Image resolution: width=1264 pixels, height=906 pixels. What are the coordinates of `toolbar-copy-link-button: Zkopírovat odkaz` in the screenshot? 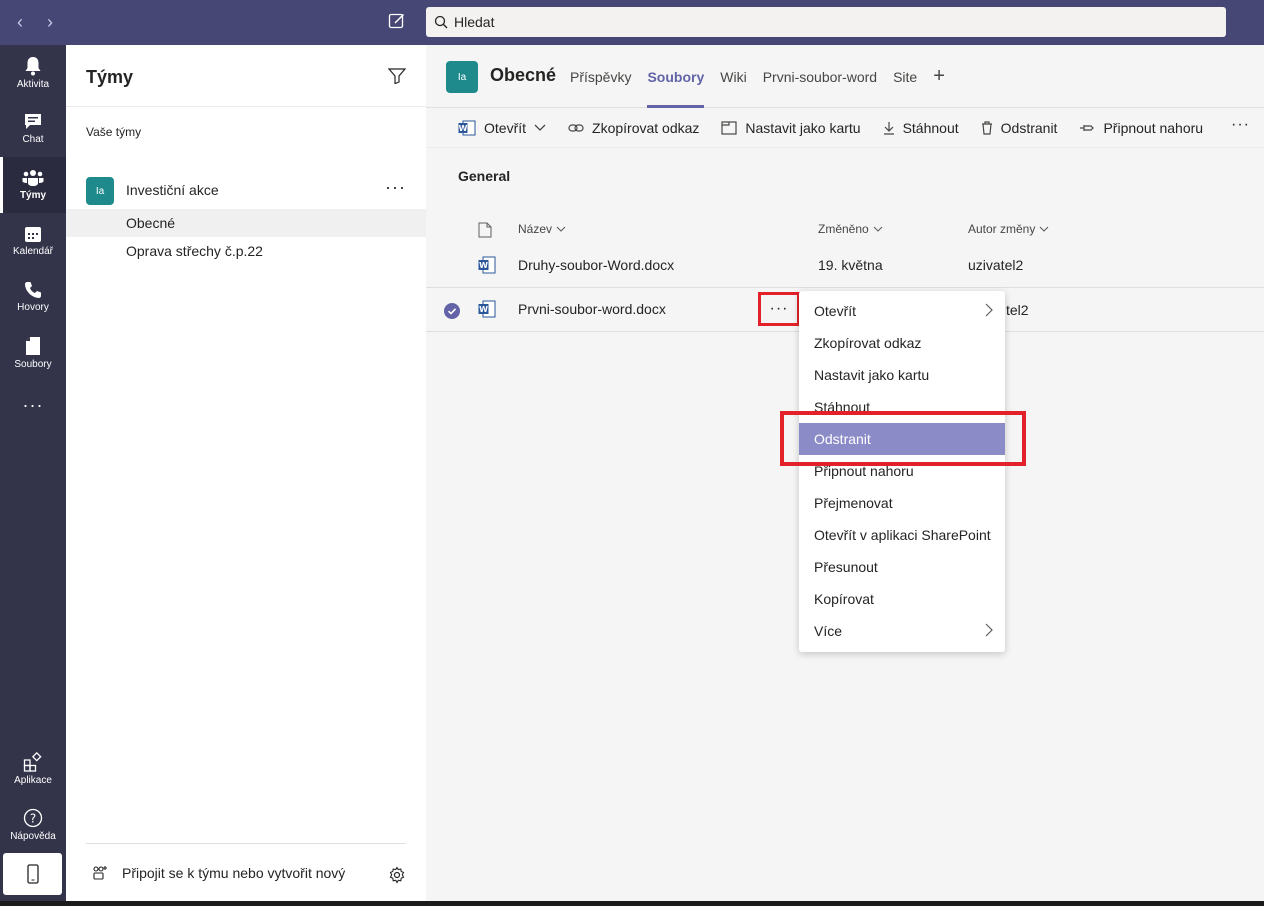 It's located at (633, 128).